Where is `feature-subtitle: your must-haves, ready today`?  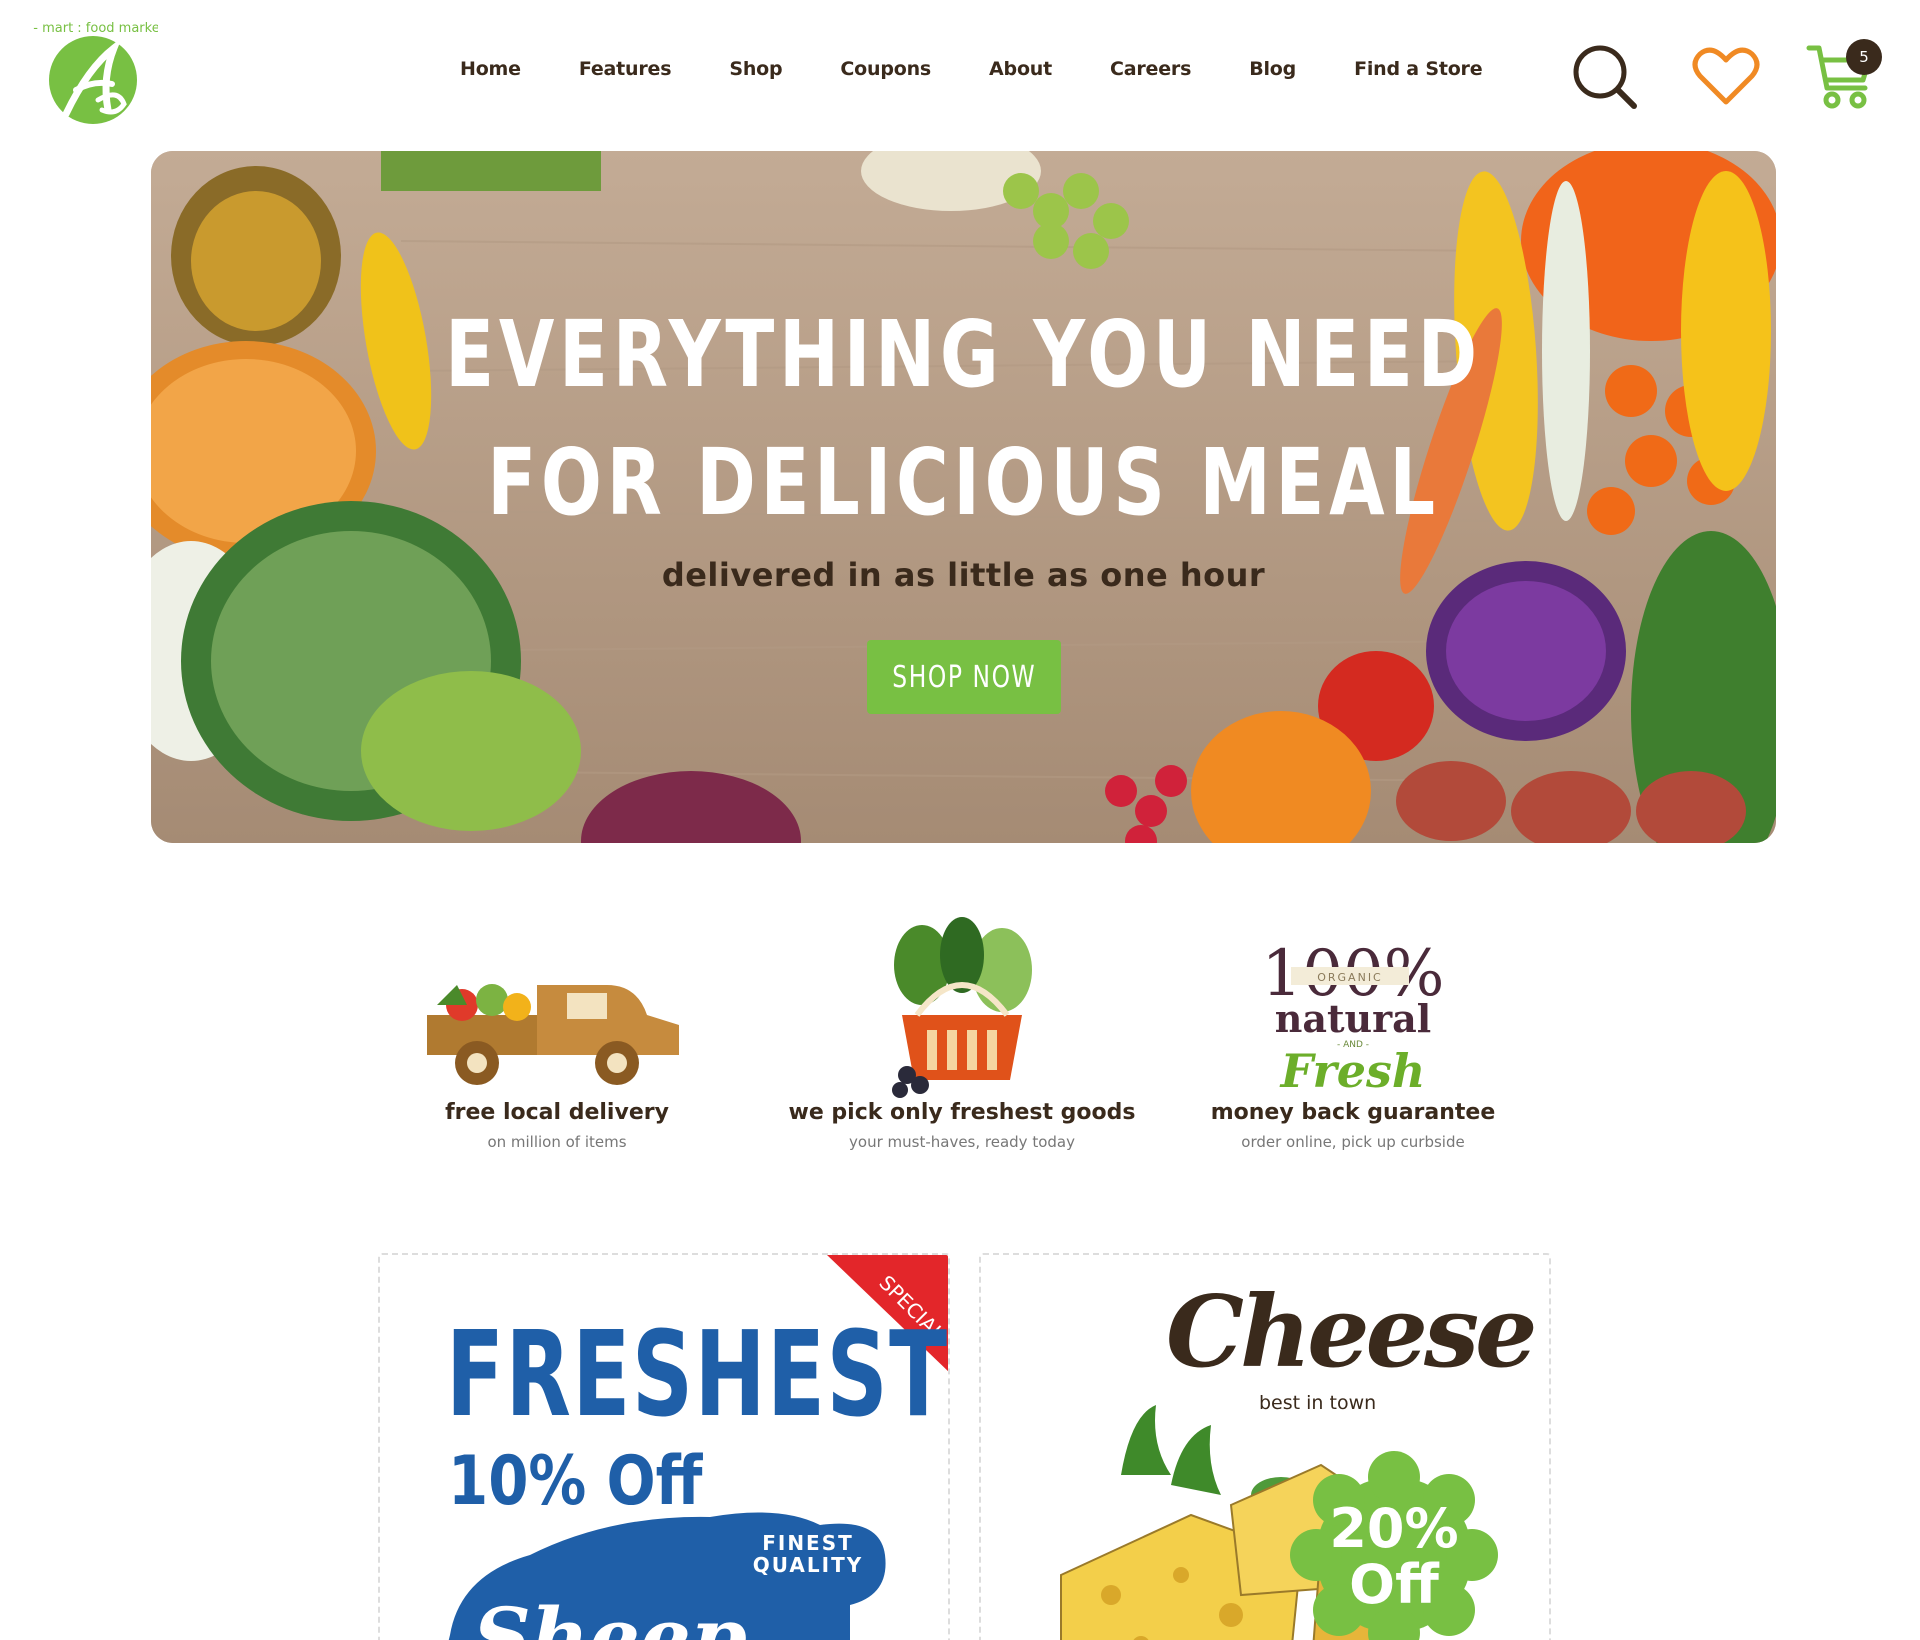
feature-subtitle: your must-haves, ready today is located at coordinates (962, 1142).